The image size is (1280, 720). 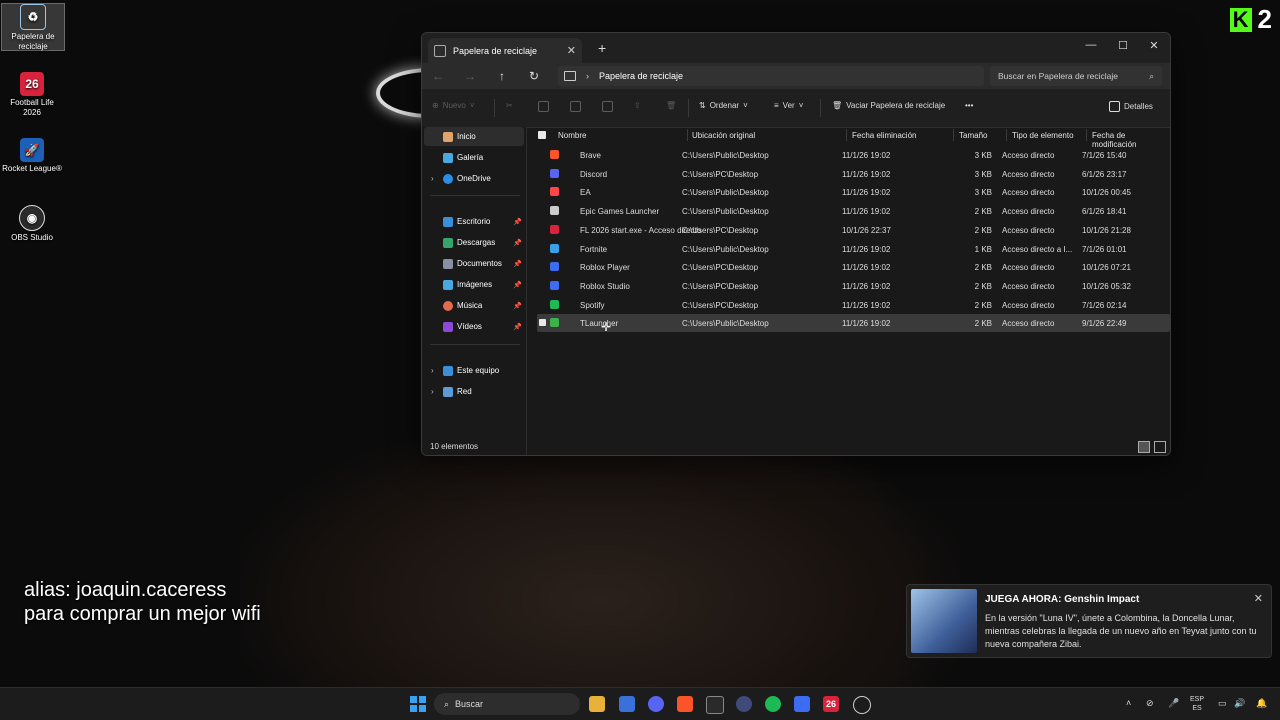 I want to click on share-button: ⇪, so click(x=637, y=105).